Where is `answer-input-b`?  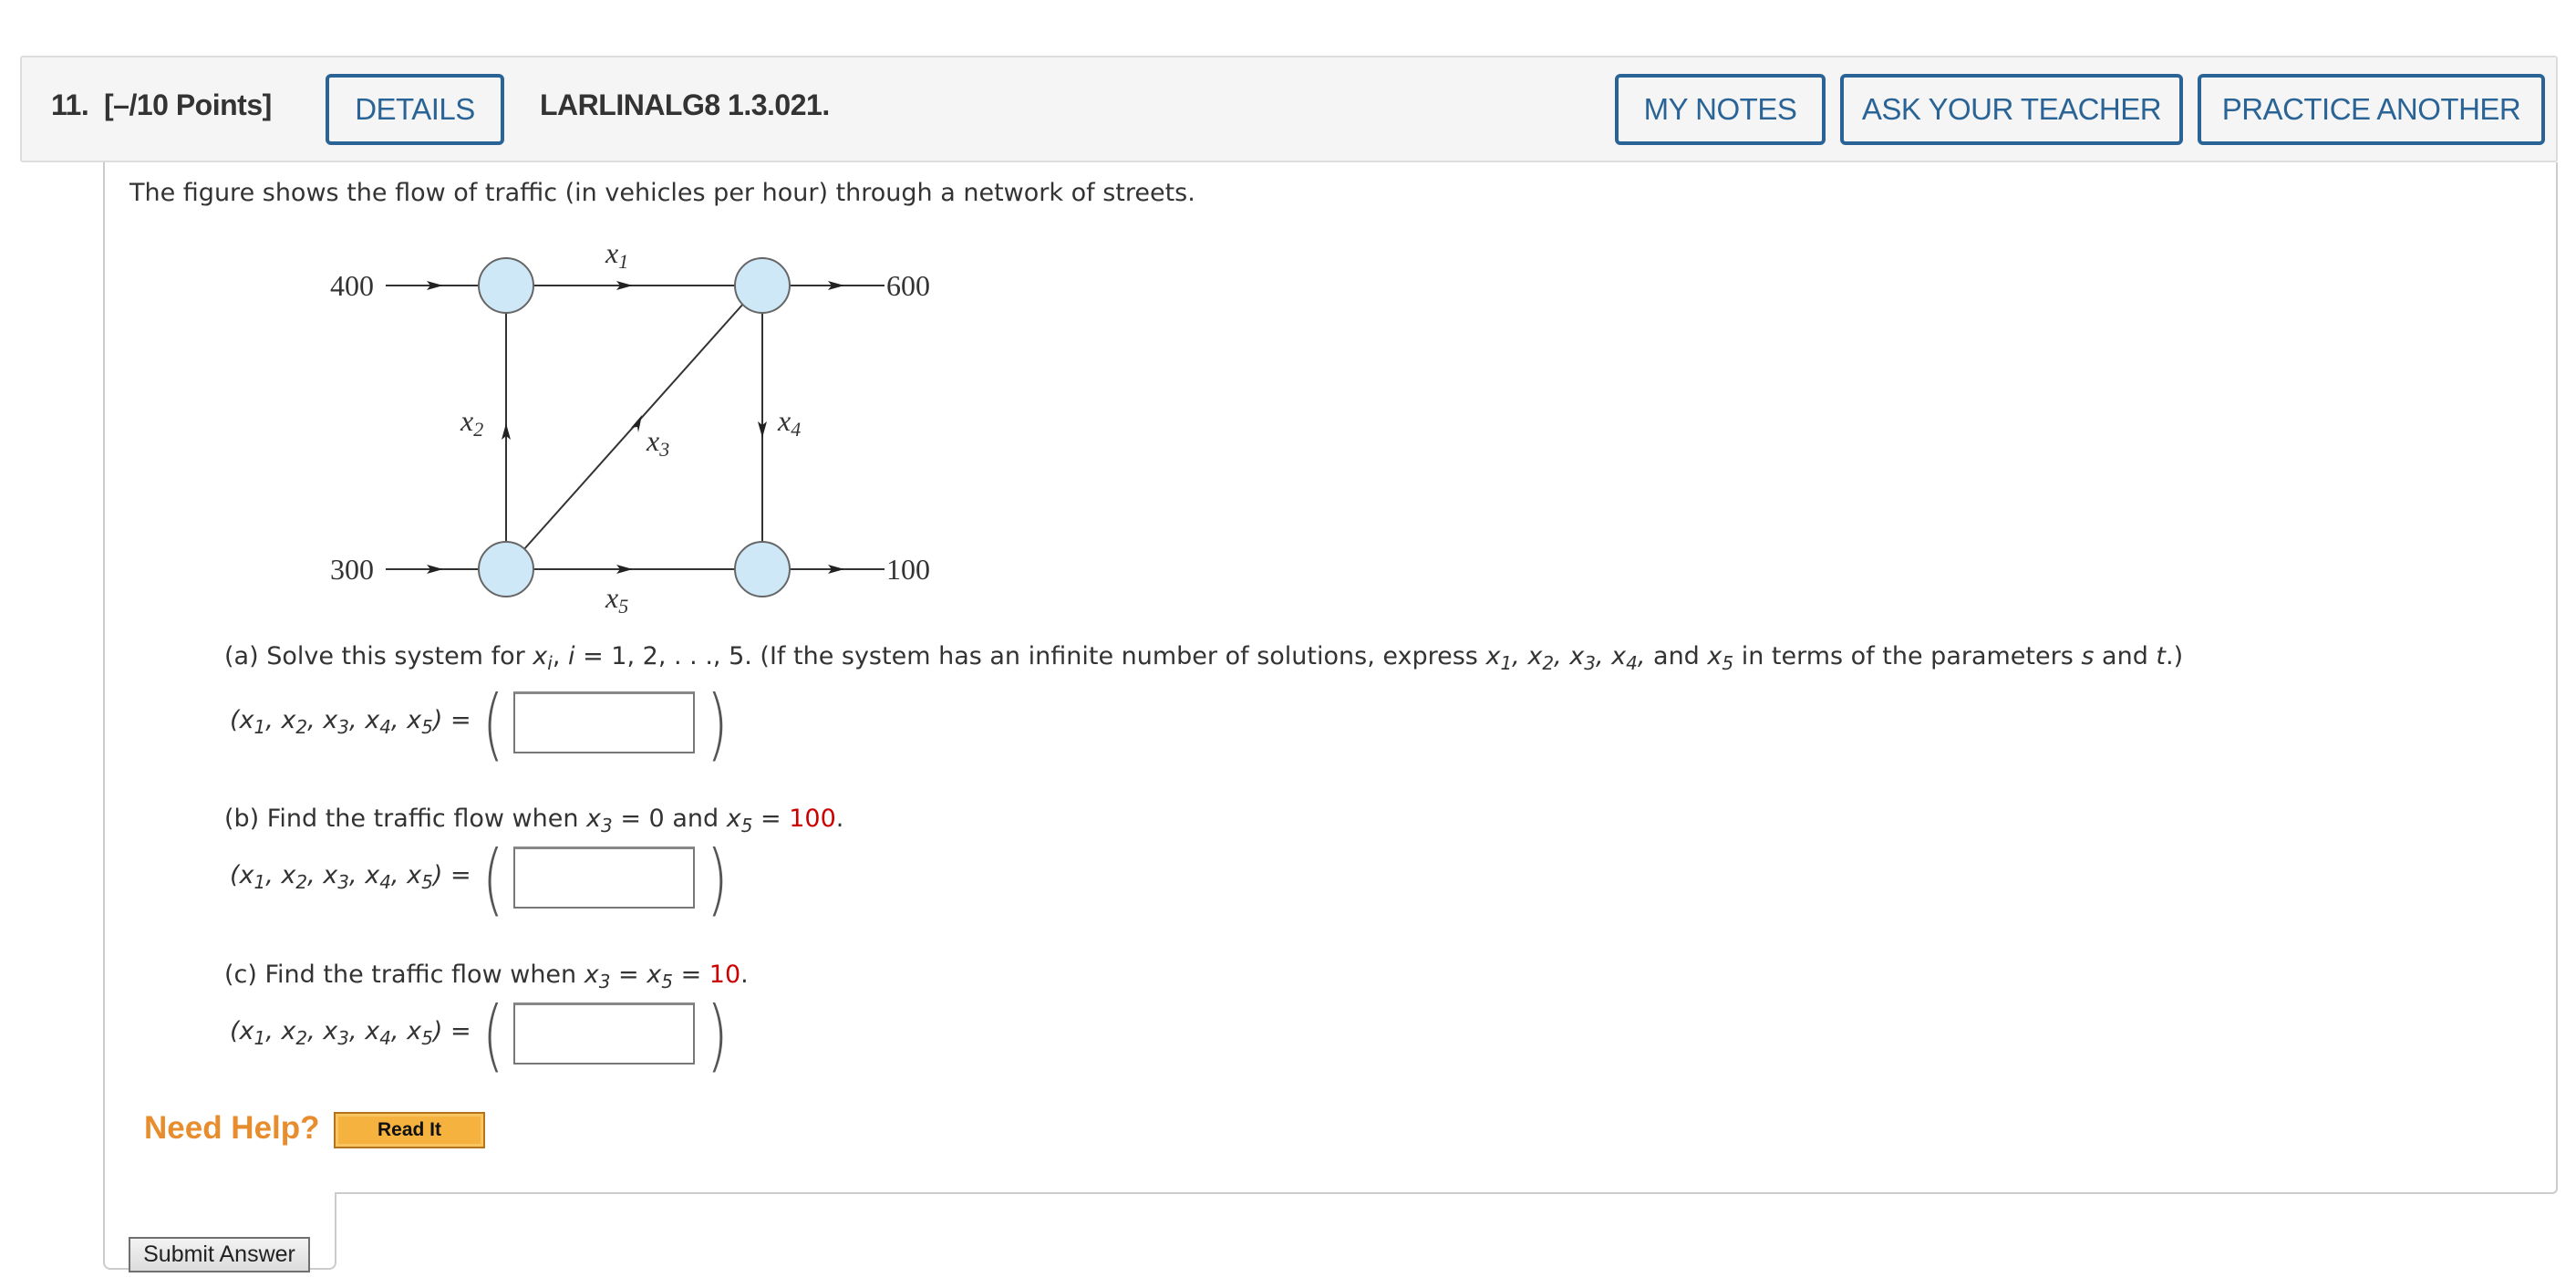 answer-input-b is located at coordinates (604, 878).